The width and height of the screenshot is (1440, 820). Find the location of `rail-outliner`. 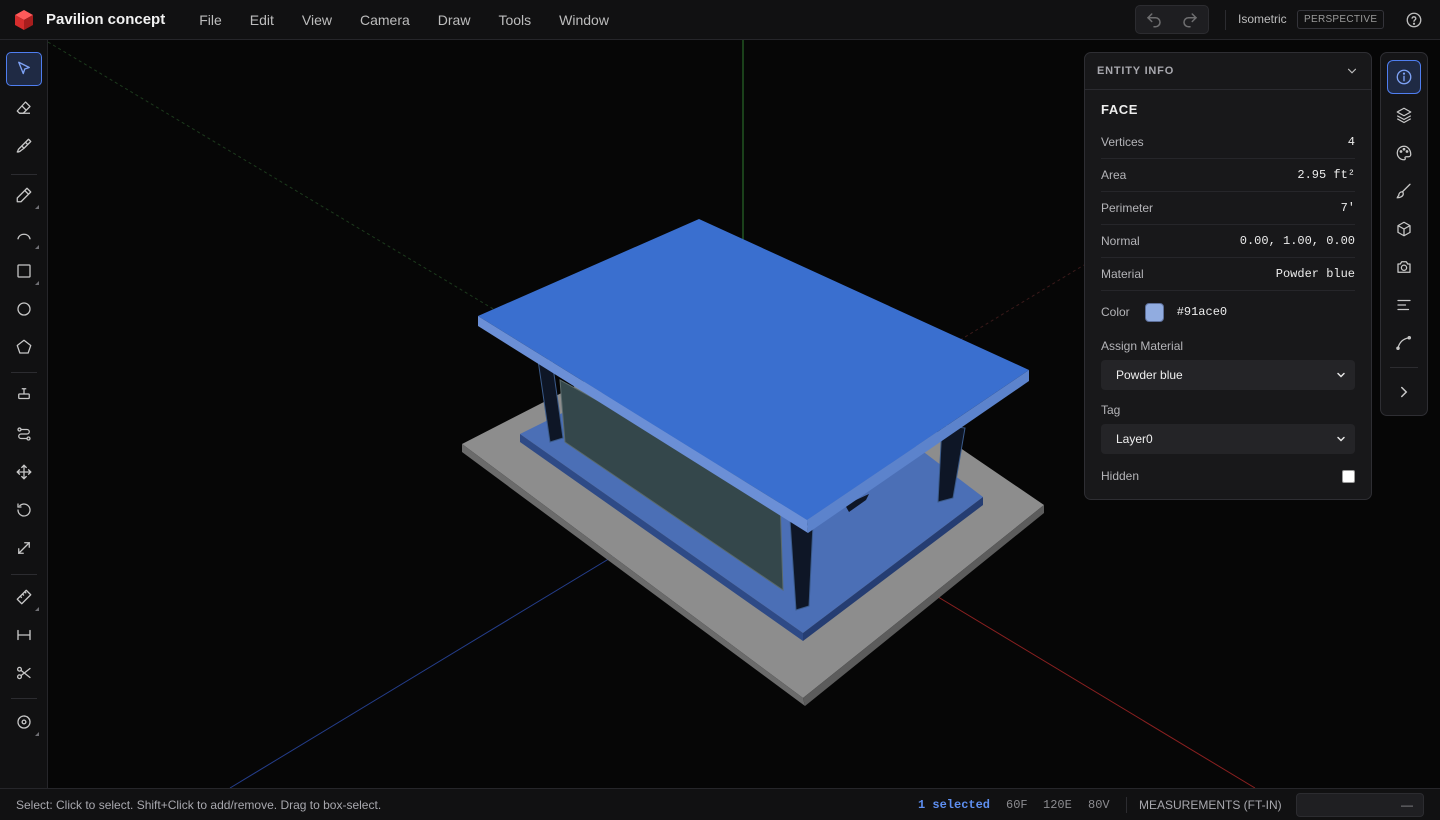

rail-outliner is located at coordinates (1404, 305).